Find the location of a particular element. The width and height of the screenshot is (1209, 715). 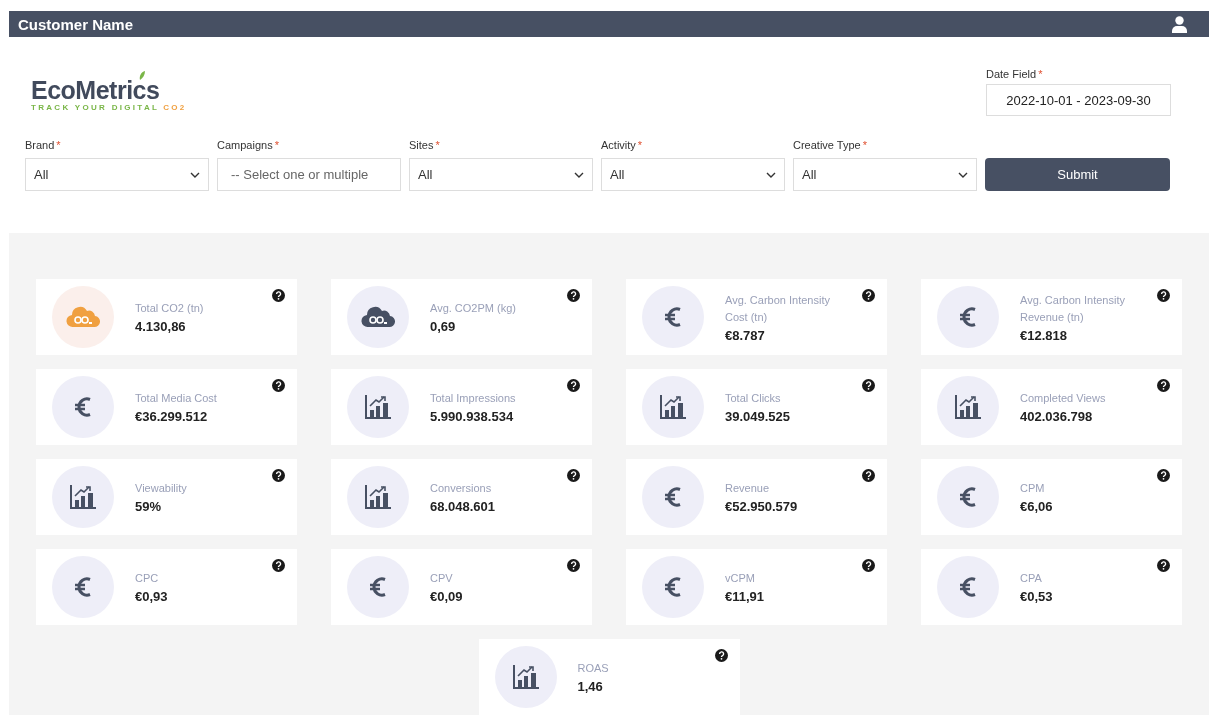

metric-label: Avg. CO2PM (kg) is located at coordinates (473, 308).